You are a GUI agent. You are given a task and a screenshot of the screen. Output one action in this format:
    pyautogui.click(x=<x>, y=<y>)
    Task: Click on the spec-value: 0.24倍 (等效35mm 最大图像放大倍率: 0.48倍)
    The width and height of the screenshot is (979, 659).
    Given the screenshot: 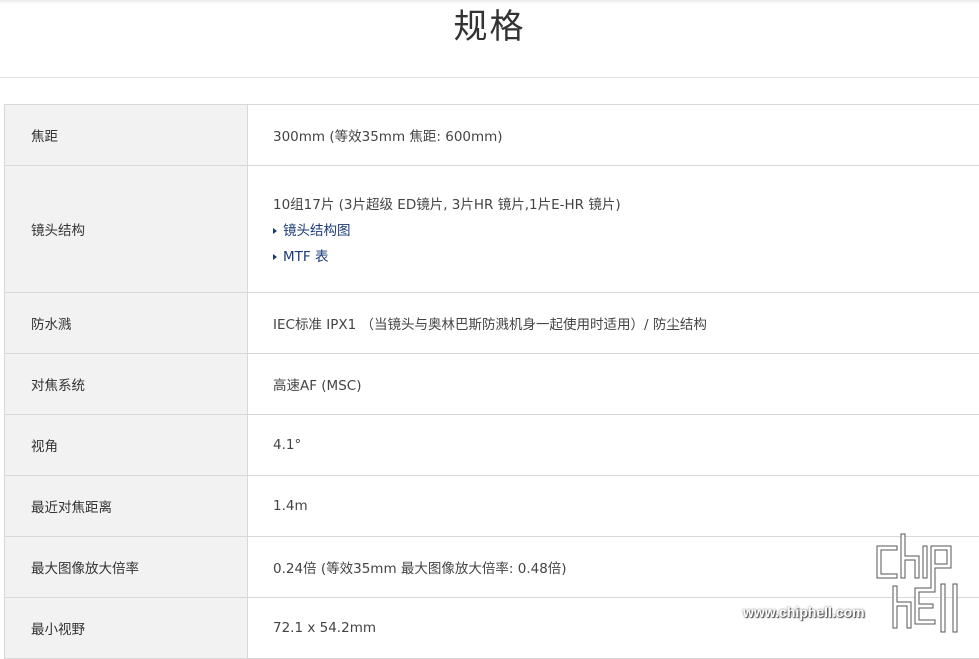 What is the action you would take?
    pyautogui.click(x=613, y=567)
    